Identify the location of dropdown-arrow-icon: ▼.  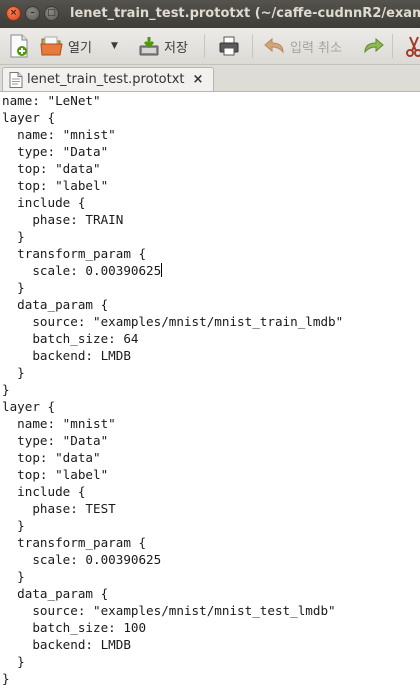
(114, 46).